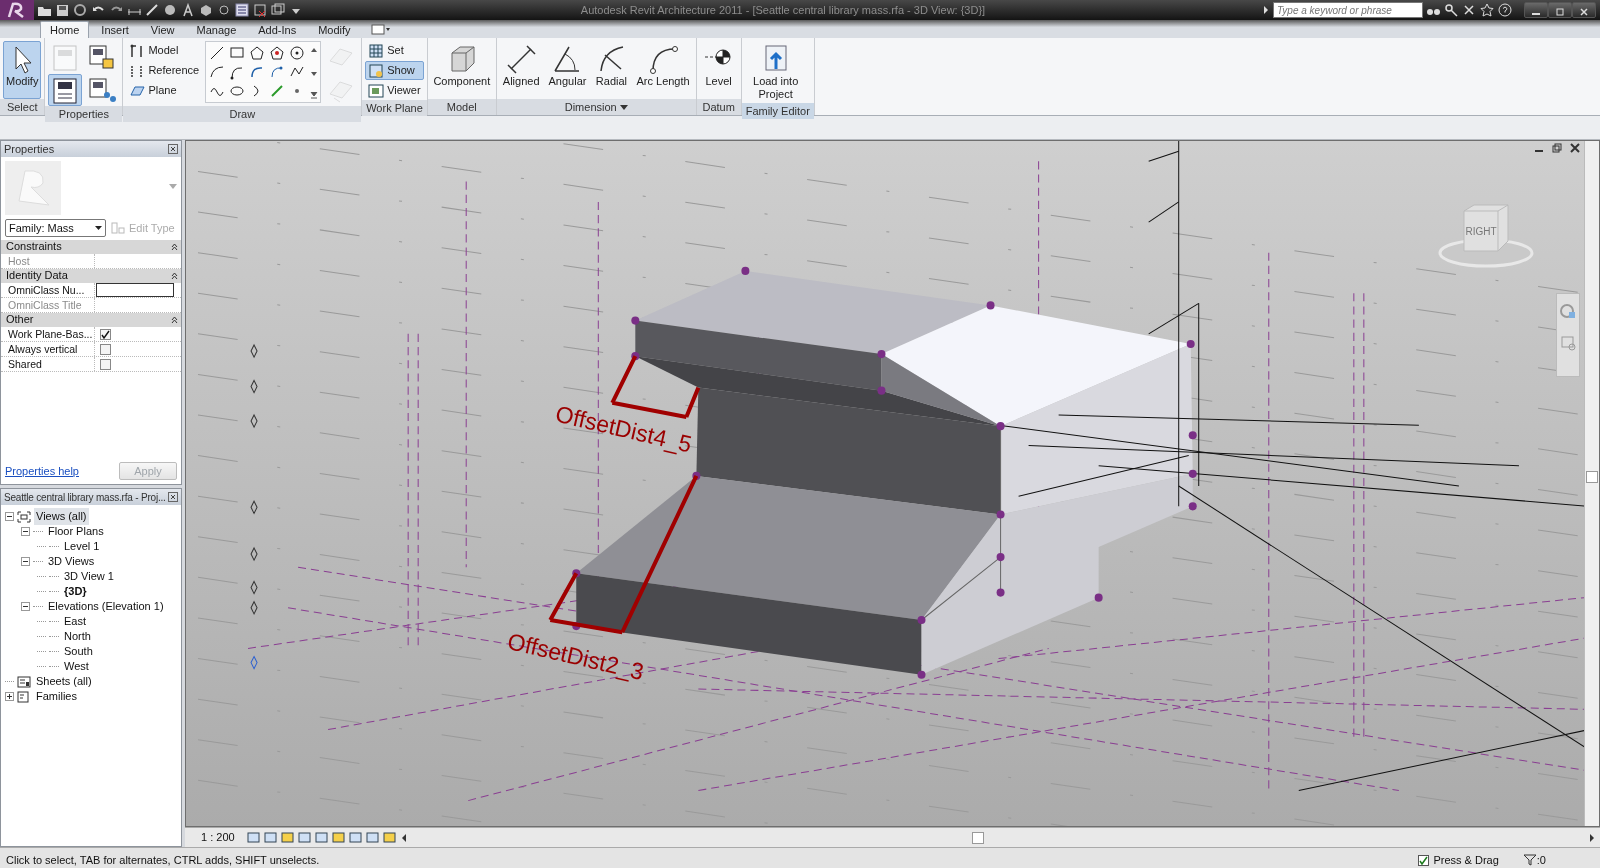 The image size is (1600, 868). What do you see at coordinates (152, 10) in the screenshot?
I see `dimension-icon` at bounding box center [152, 10].